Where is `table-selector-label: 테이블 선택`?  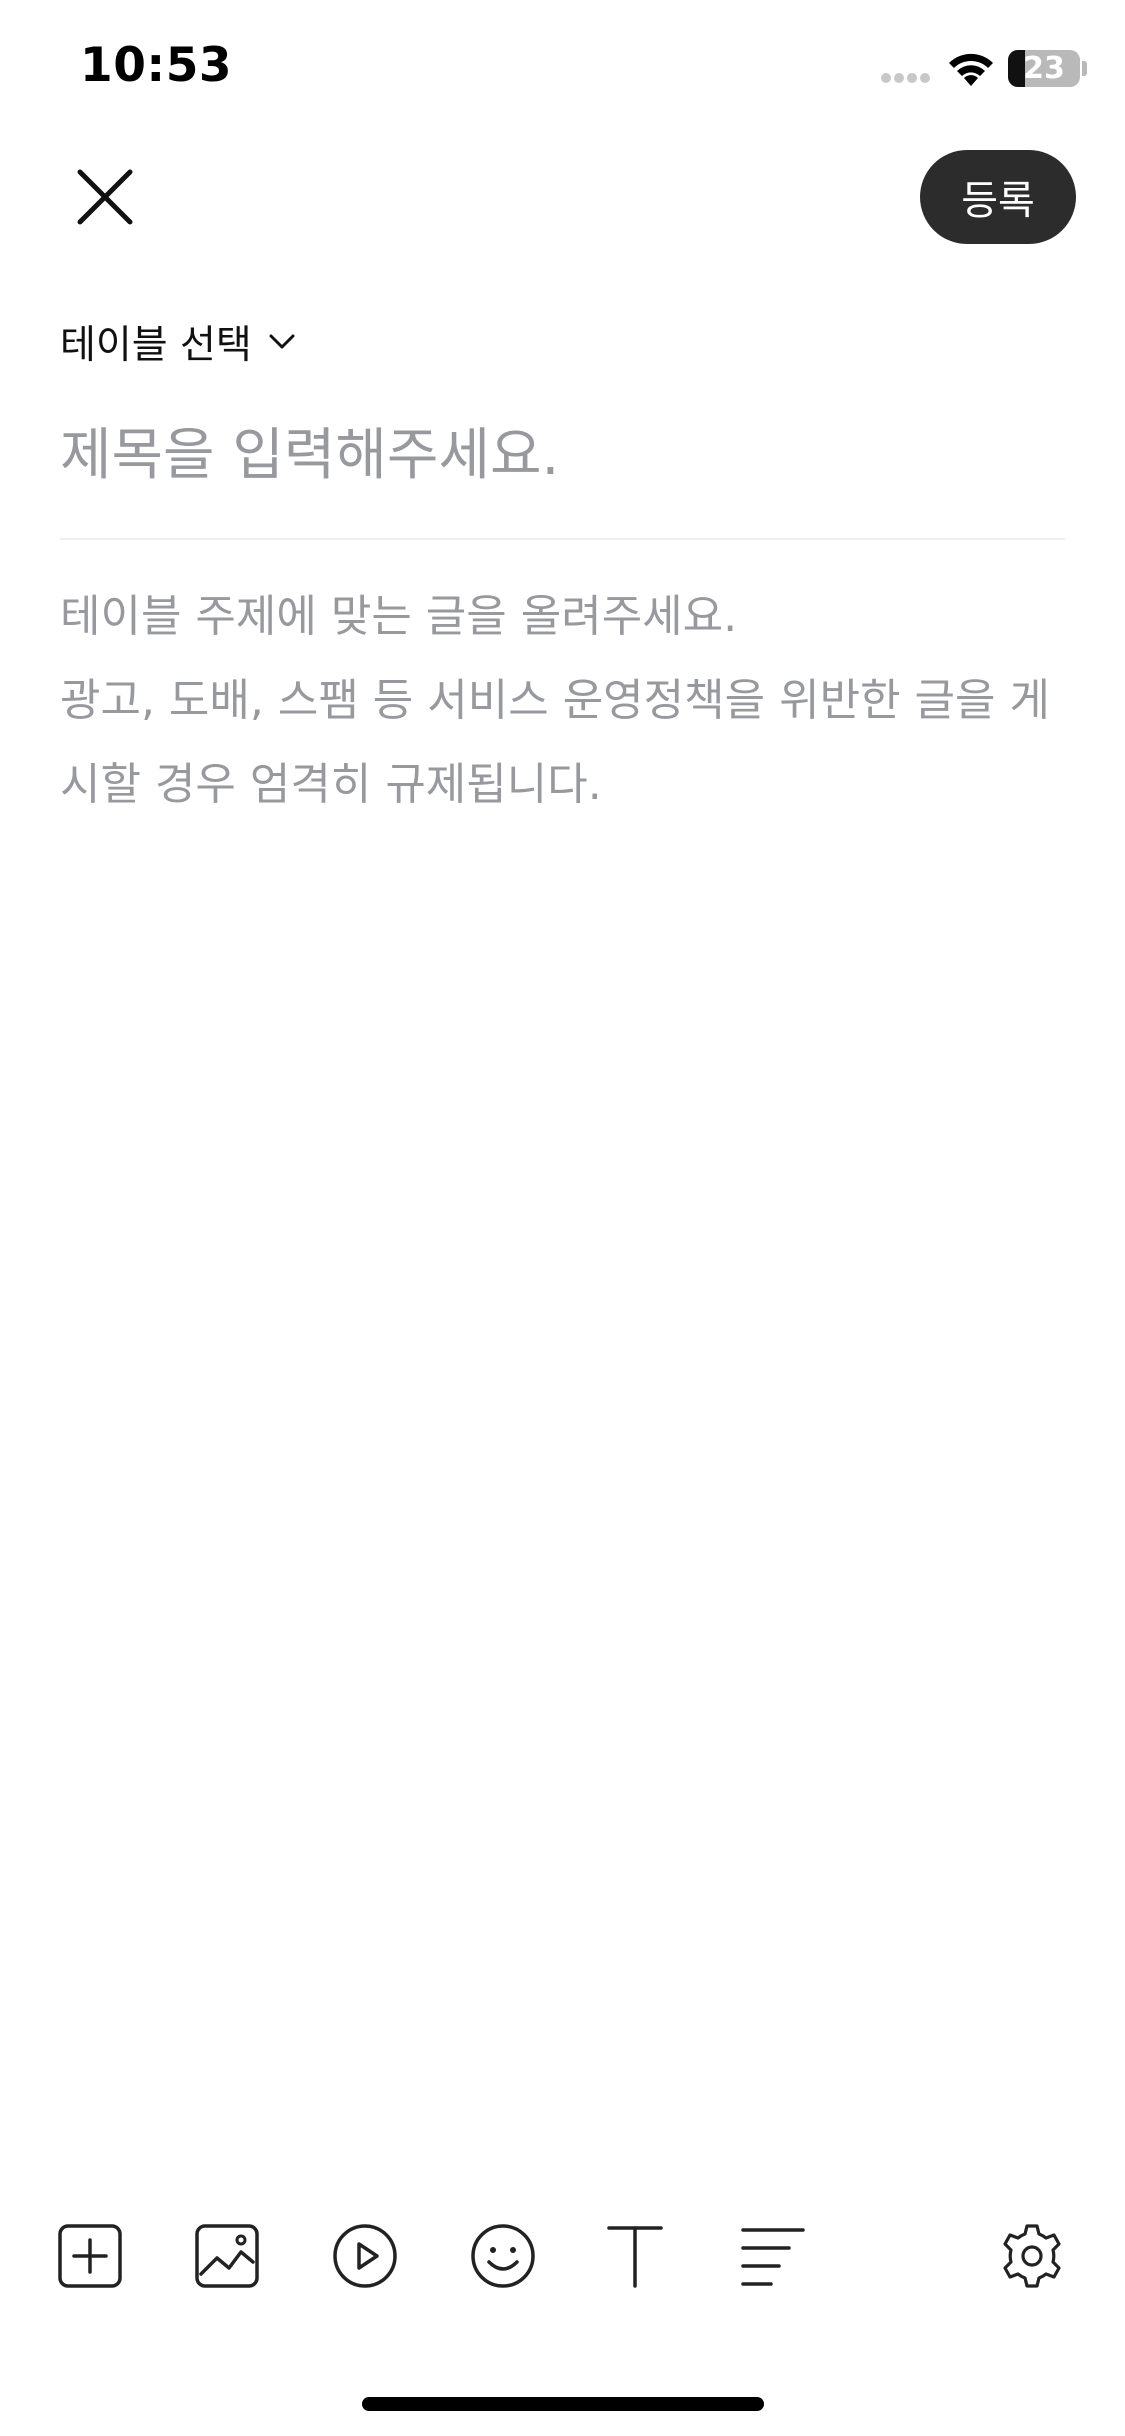
table-selector-label: 테이블 선택 is located at coordinates (156, 345).